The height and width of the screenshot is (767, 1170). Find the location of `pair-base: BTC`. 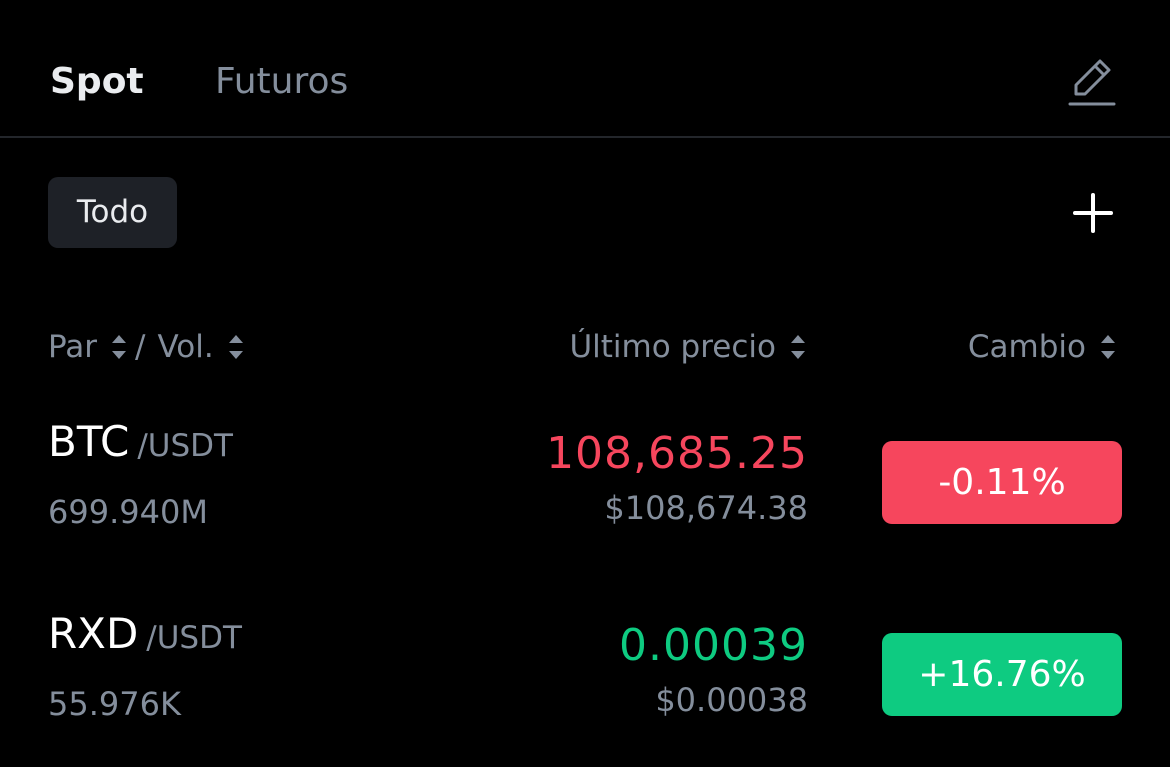

pair-base: BTC is located at coordinates (89, 441).